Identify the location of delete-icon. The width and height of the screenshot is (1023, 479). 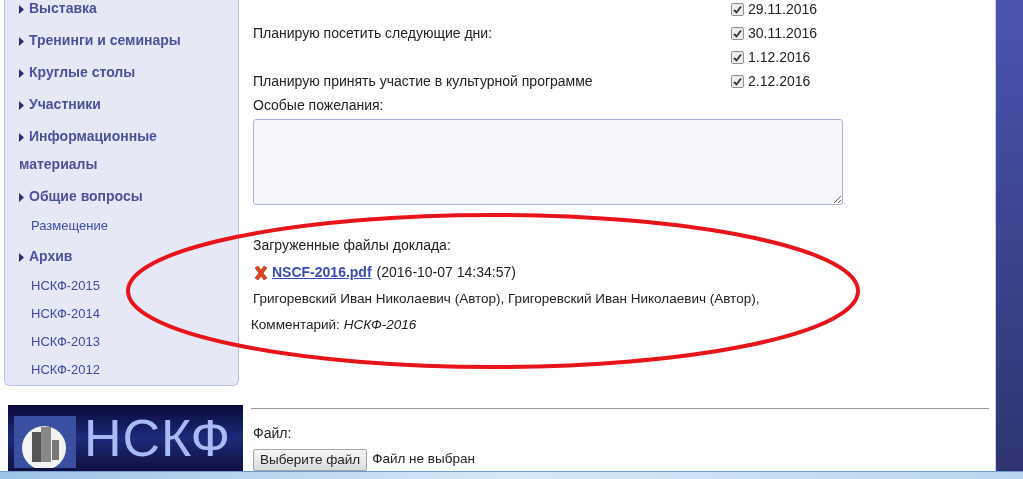
(261, 272).